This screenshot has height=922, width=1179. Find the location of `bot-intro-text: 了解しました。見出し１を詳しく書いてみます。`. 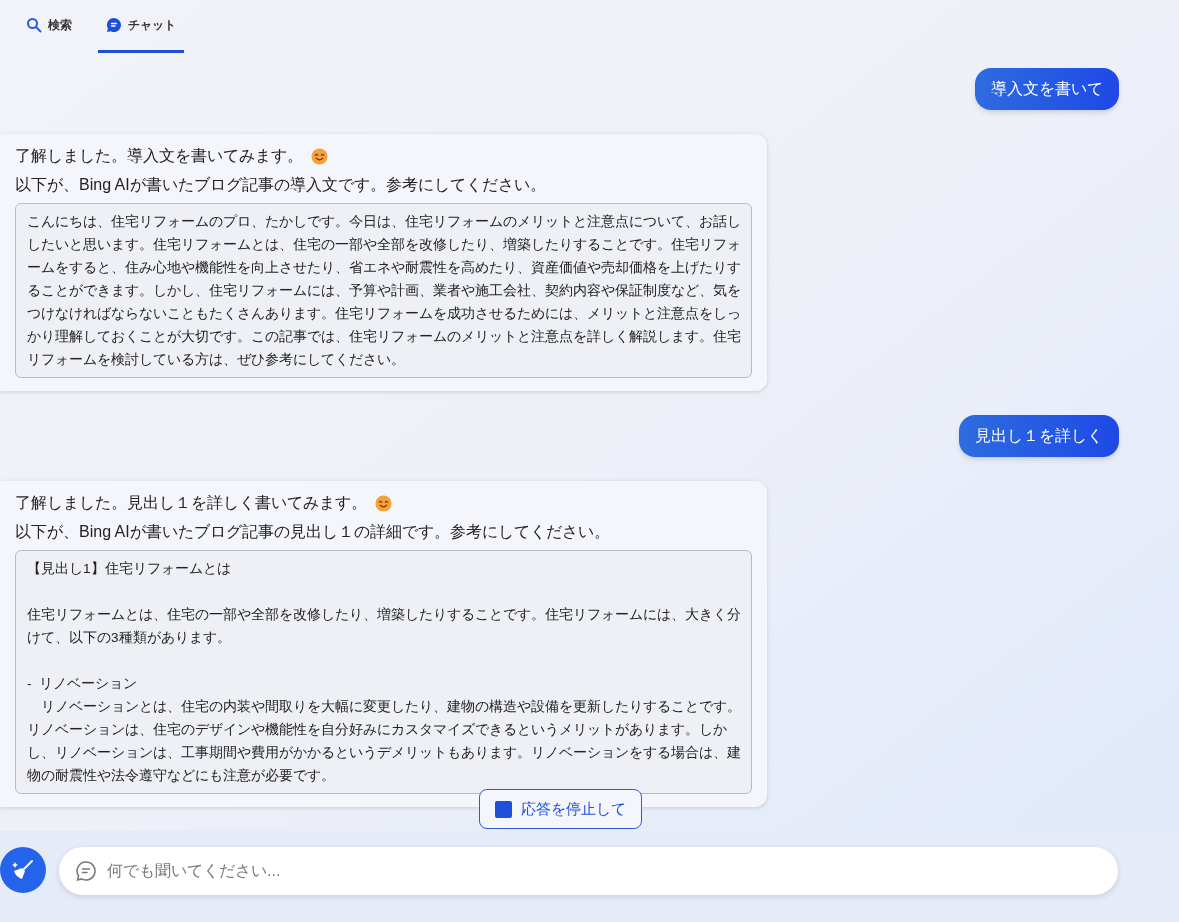

bot-intro-text: 了解しました。見出し１を詳しく書いてみます。 is located at coordinates (191, 503).